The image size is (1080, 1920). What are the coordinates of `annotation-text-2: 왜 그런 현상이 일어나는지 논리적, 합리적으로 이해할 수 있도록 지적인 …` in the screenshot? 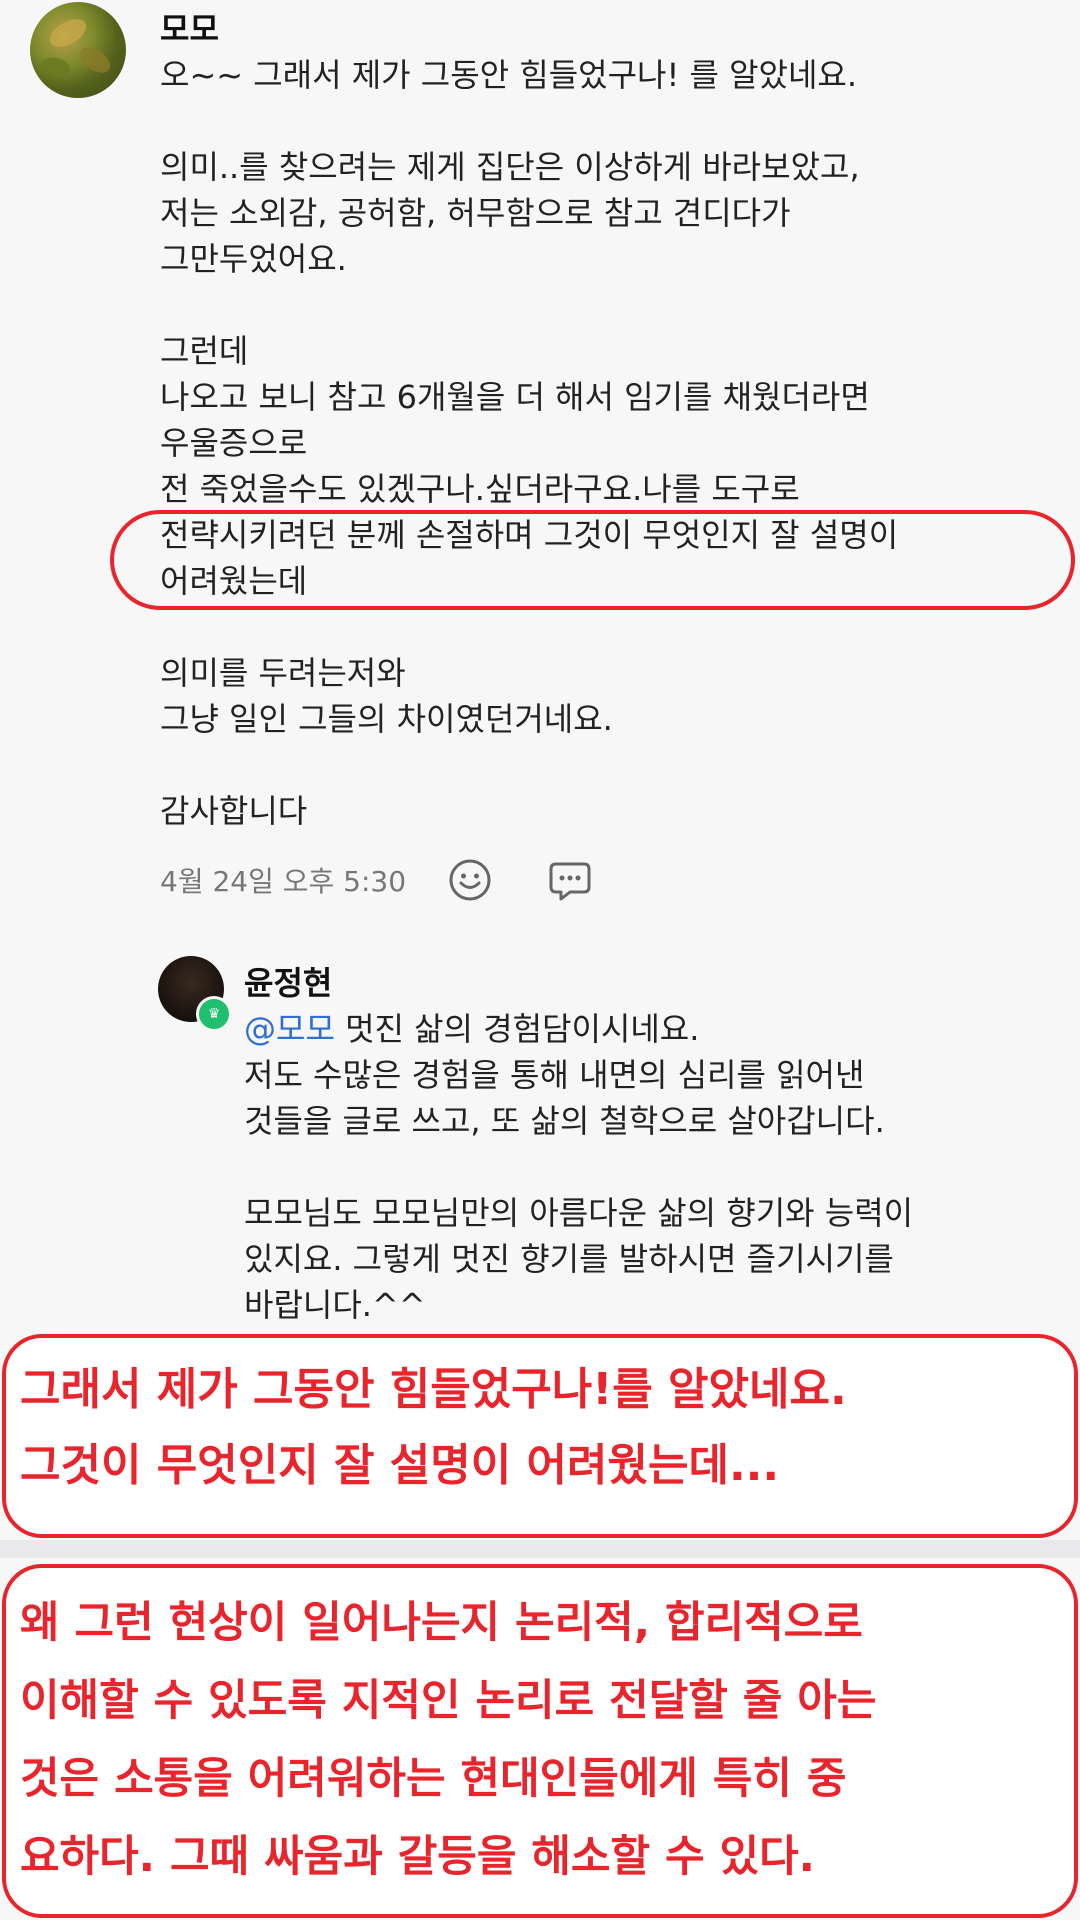 It's located at (448, 1740).